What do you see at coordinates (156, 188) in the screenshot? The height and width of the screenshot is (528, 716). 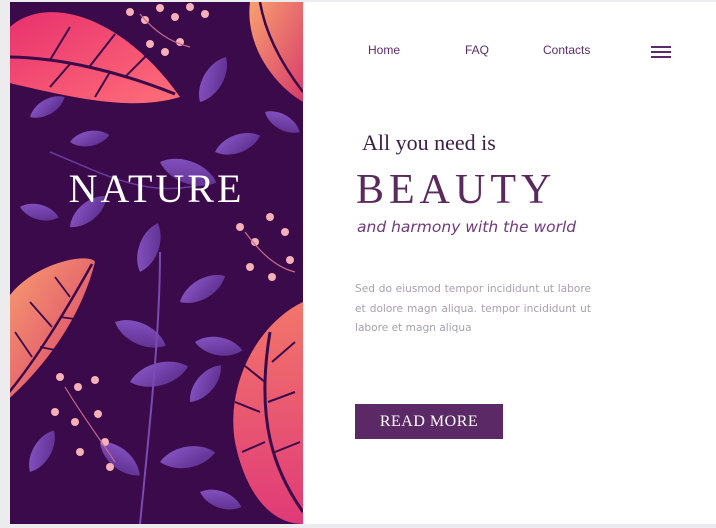 I see `hero-art-title: NATURE` at bounding box center [156, 188].